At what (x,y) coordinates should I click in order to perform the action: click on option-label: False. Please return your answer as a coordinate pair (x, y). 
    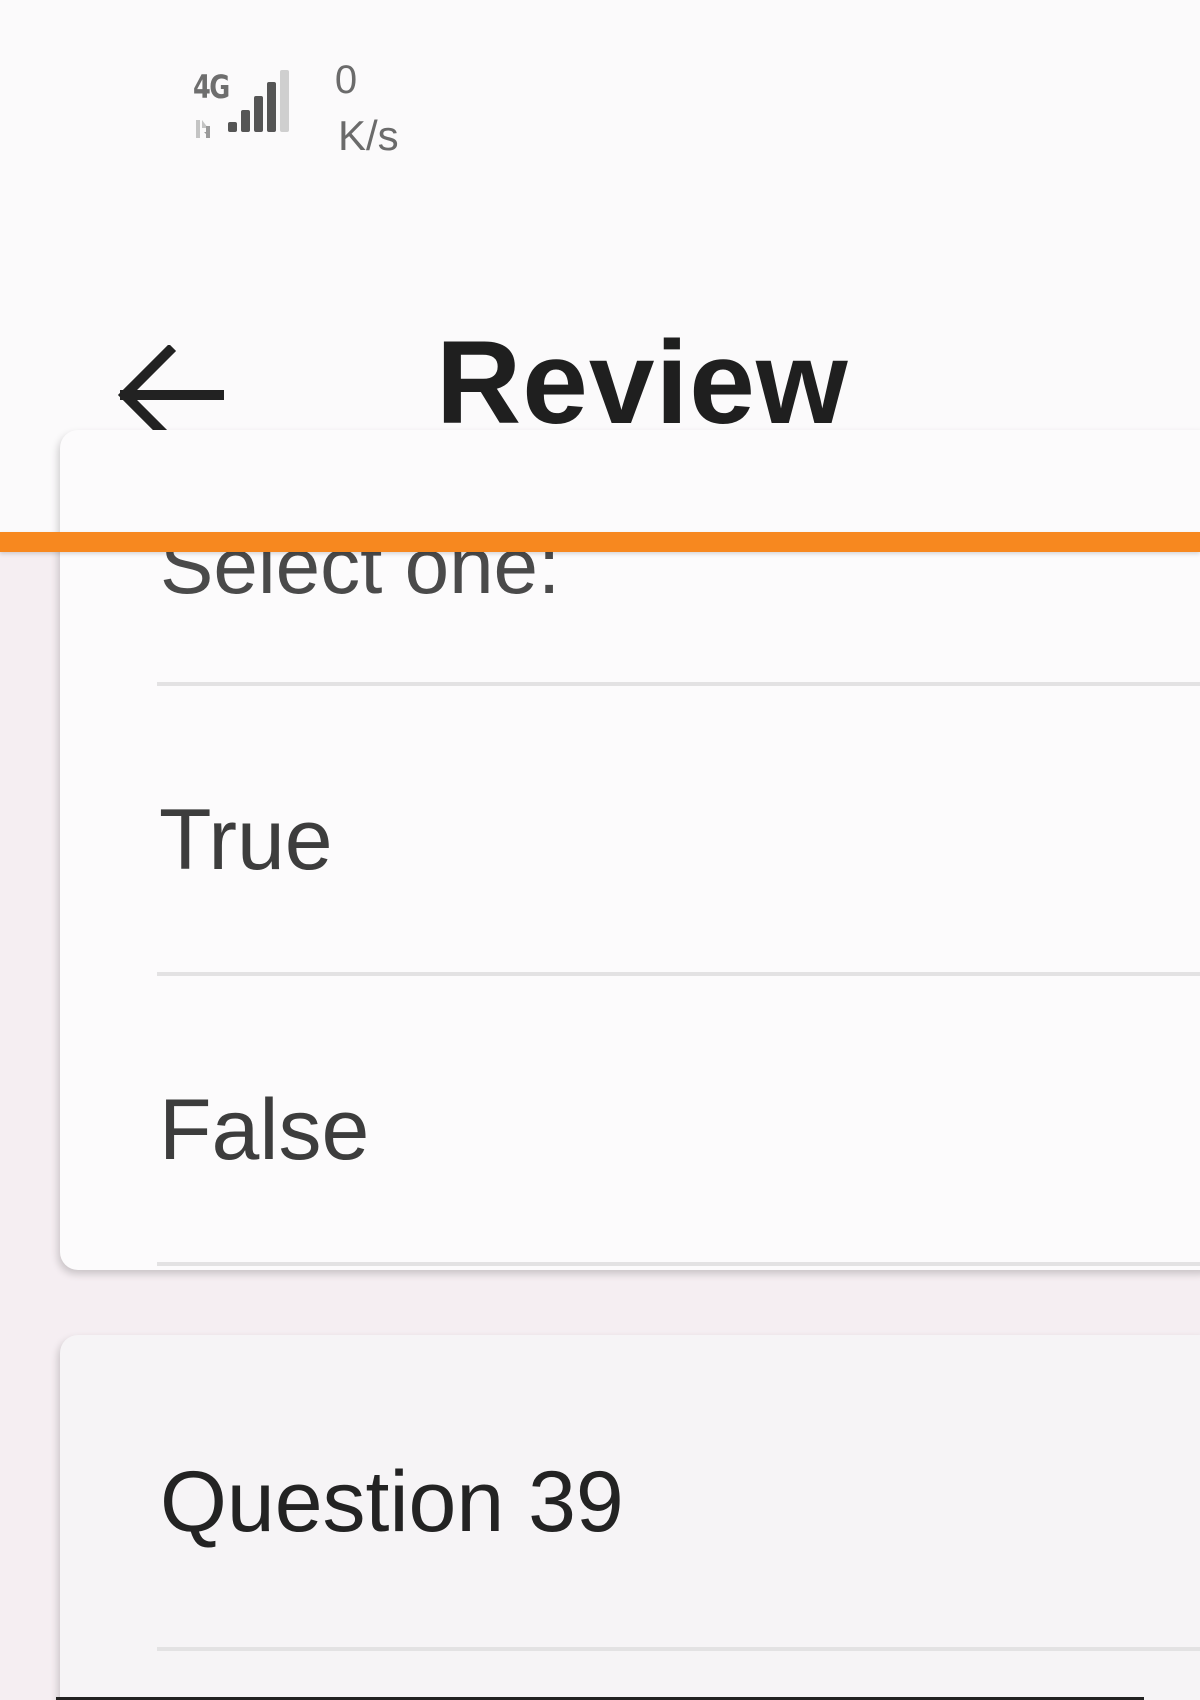
    Looking at the image, I should click on (264, 1129).